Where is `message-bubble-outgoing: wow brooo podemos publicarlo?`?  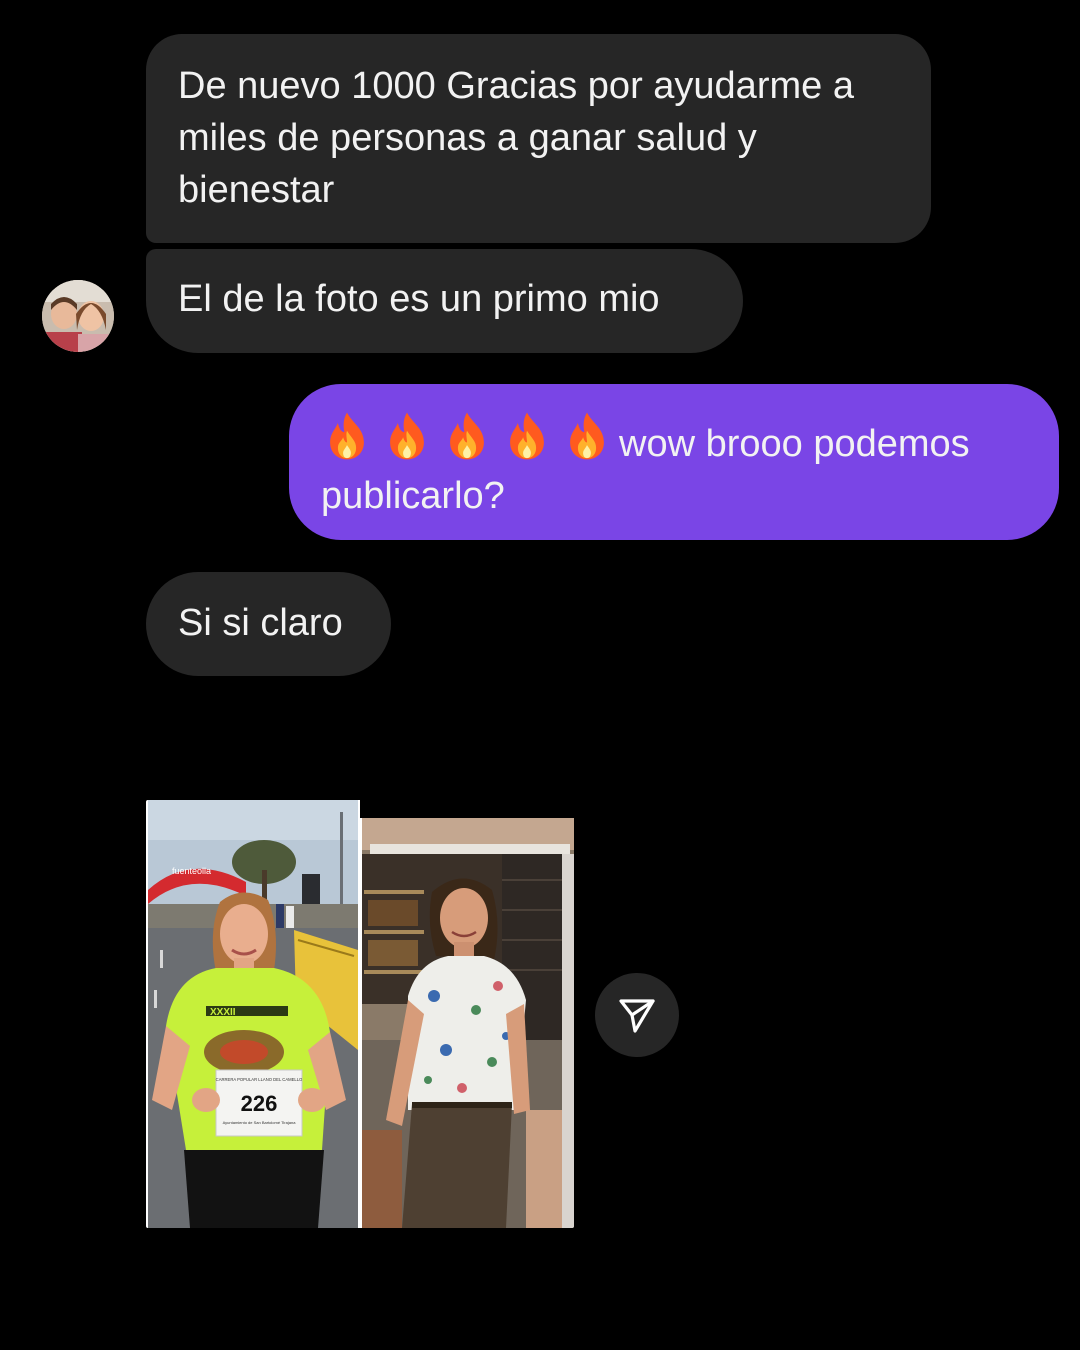
message-bubble-outgoing: wow brooo podemos publicarlo? is located at coordinates (674, 462).